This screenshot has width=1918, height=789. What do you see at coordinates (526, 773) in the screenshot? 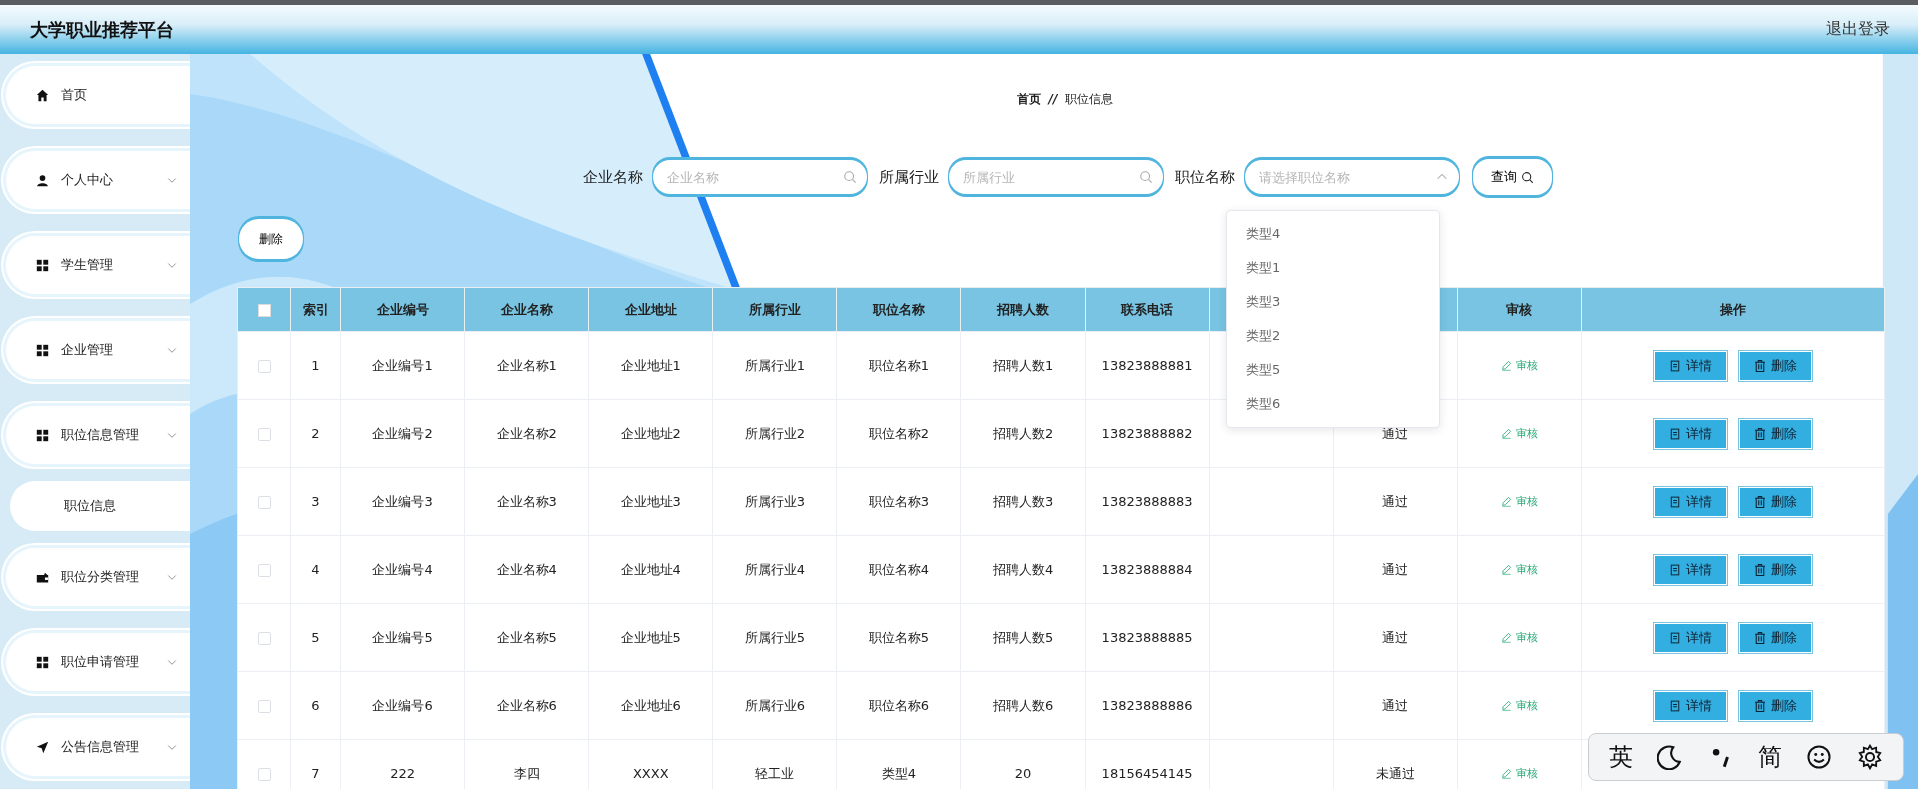
I see `table-cell: 李四` at bounding box center [526, 773].